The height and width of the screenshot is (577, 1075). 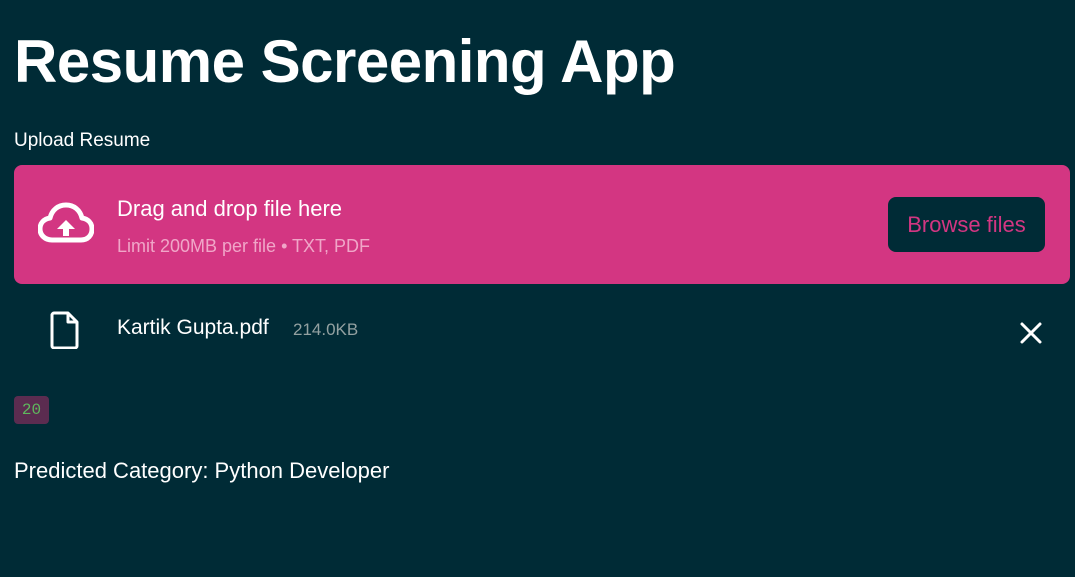 I want to click on page-title: Resume Screening App, so click(x=345, y=61).